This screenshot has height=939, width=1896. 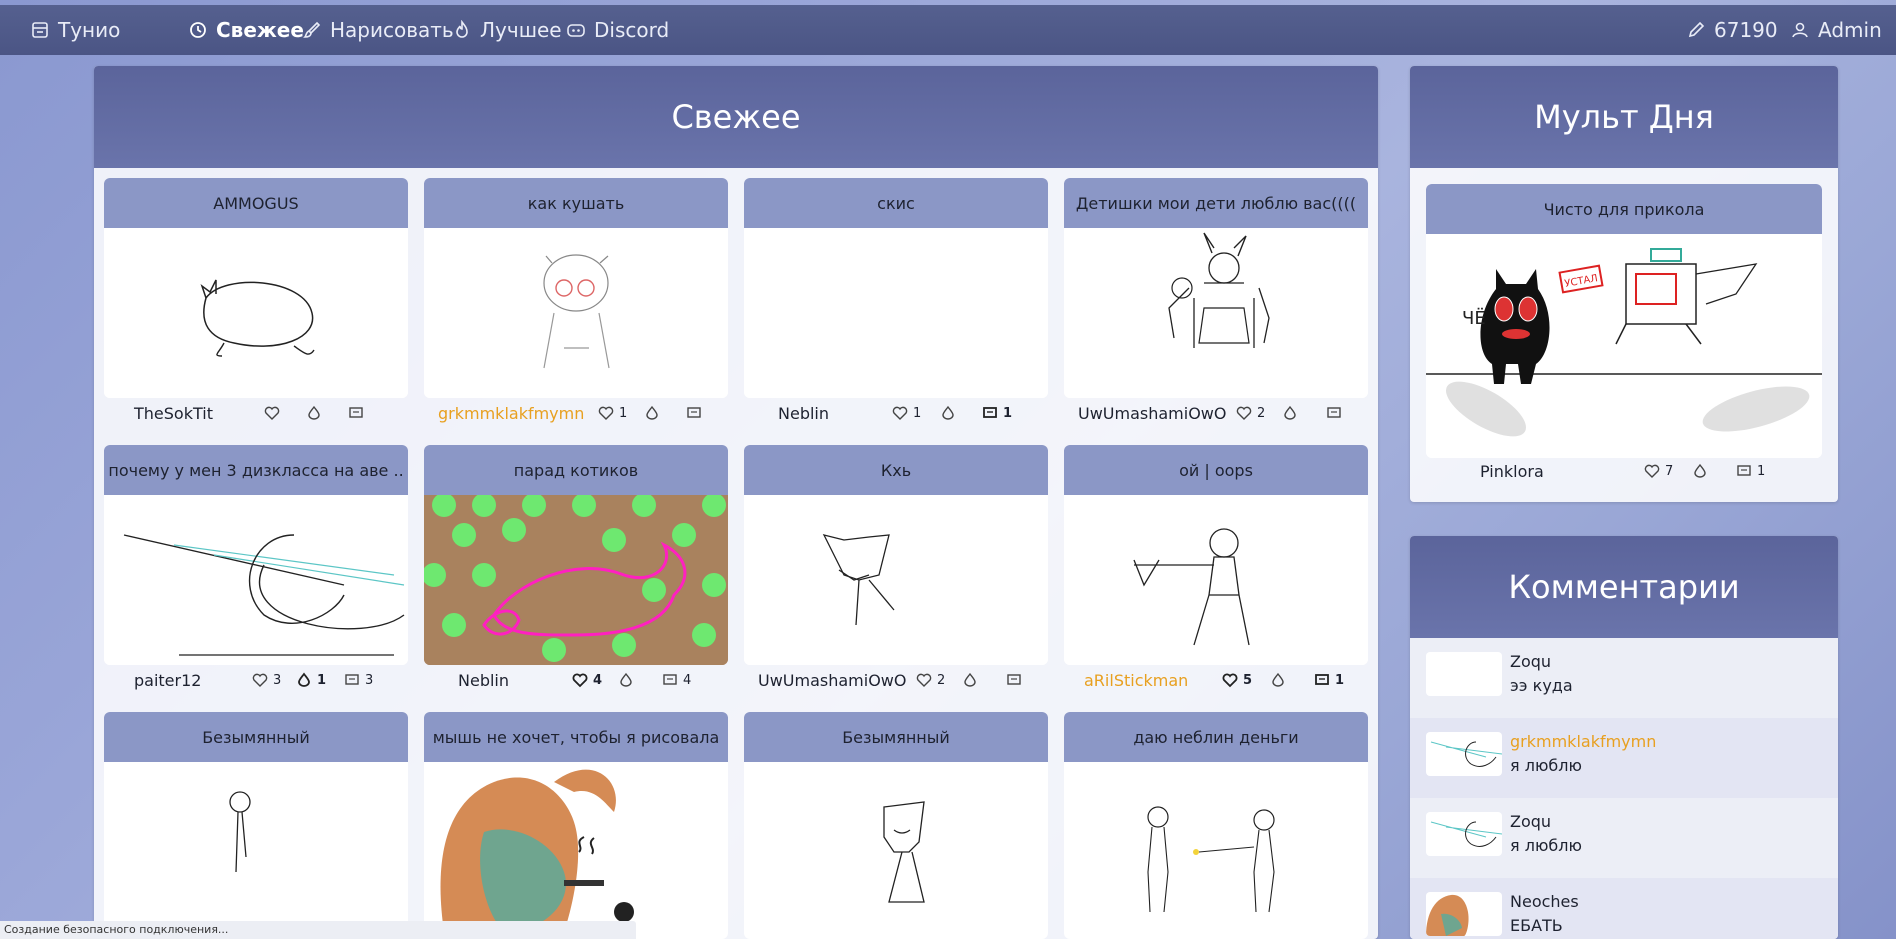 I want to click on drawing-card: Кхь, so click(x=896, y=555).